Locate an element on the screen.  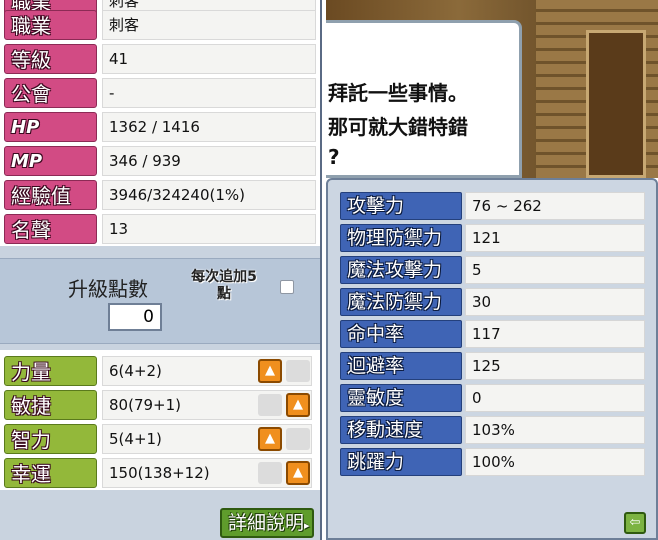
detail-button: 詳細說明▸ is located at coordinates (267, 523).